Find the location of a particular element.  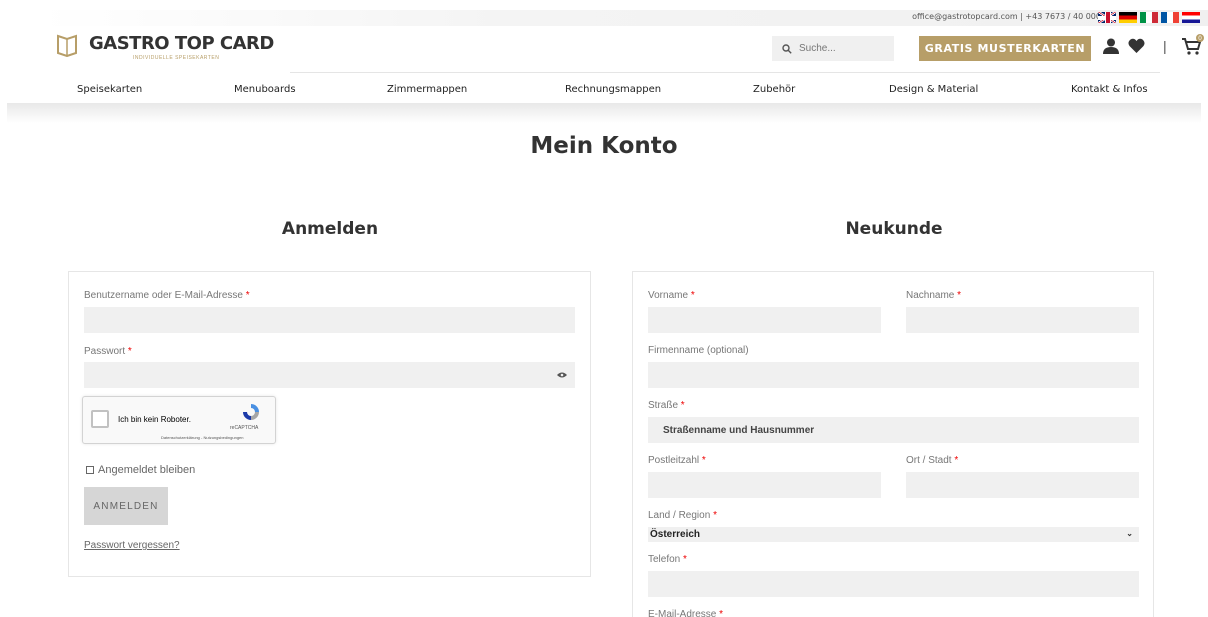

phone-label: Telefon * is located at coordinates (667, 559).